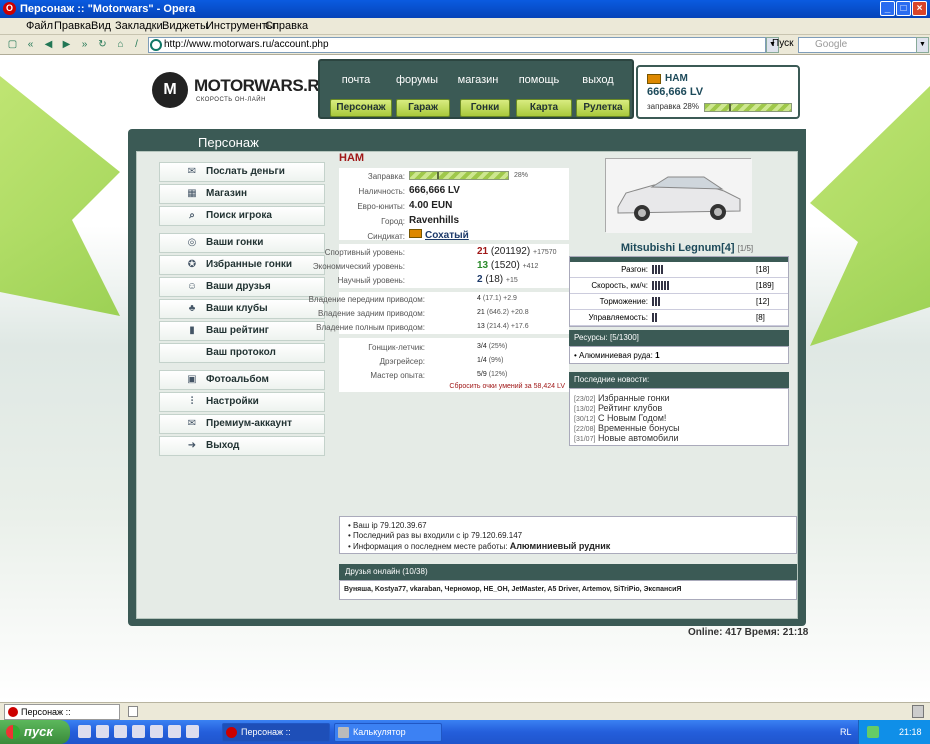 The height and width of the screenshot is (744, 930). I want to click on page-icon: ▢, so click(12, 44).